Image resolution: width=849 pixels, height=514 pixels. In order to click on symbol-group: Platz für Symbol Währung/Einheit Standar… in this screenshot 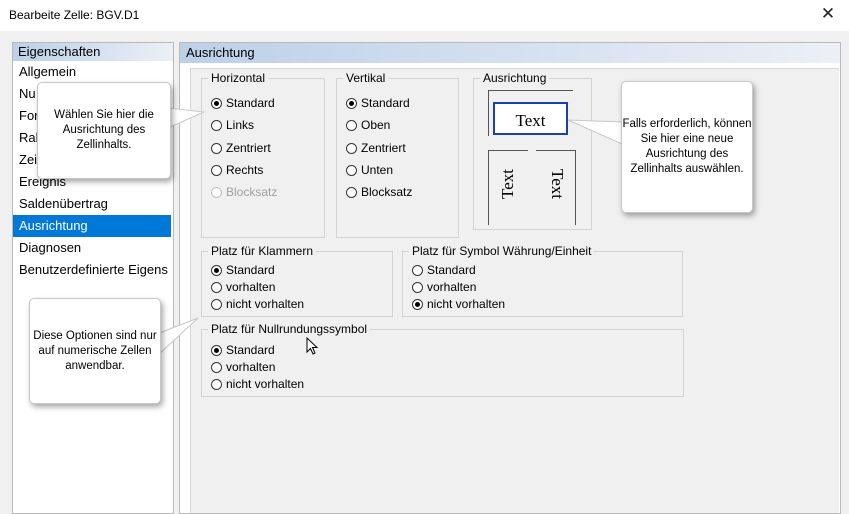, I will do `click(542, 280)`.